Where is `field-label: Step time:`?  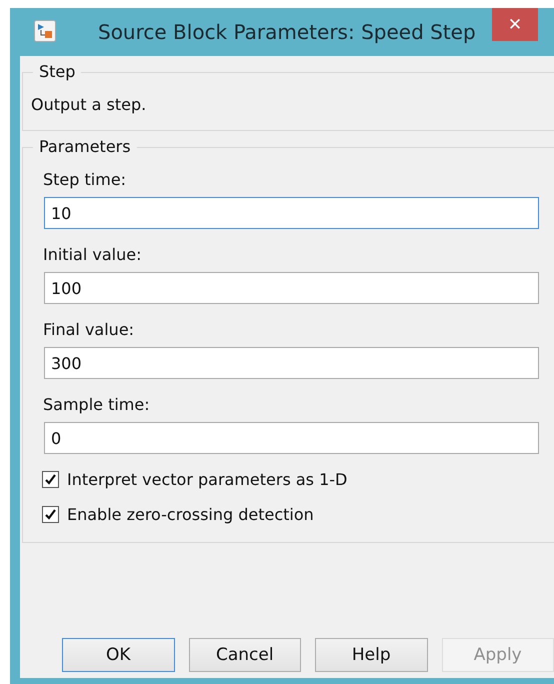
field-label: Step time: is located at coordinates (85, 179).